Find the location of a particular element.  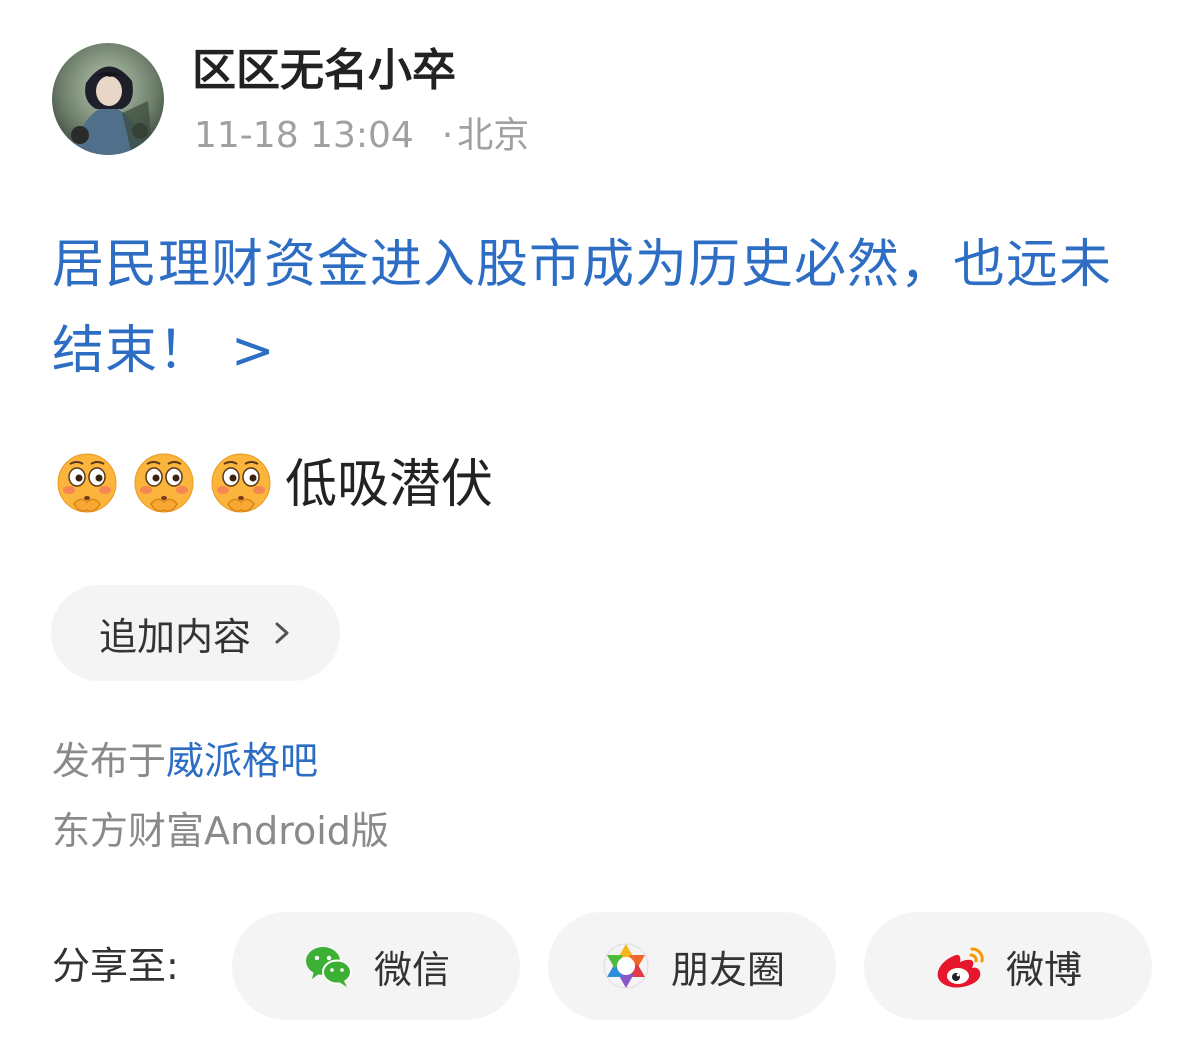

share-moments-button: 朋友圈 is located at coordinates (692, 966).